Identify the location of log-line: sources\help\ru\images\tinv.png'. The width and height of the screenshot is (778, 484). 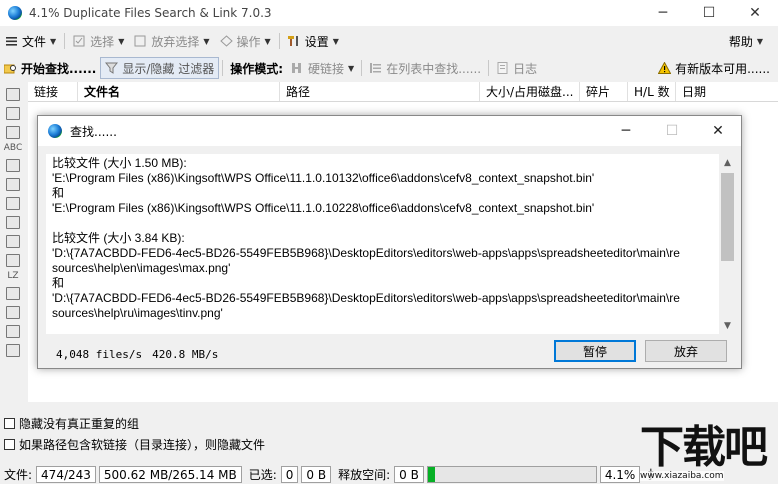
(137, 313).